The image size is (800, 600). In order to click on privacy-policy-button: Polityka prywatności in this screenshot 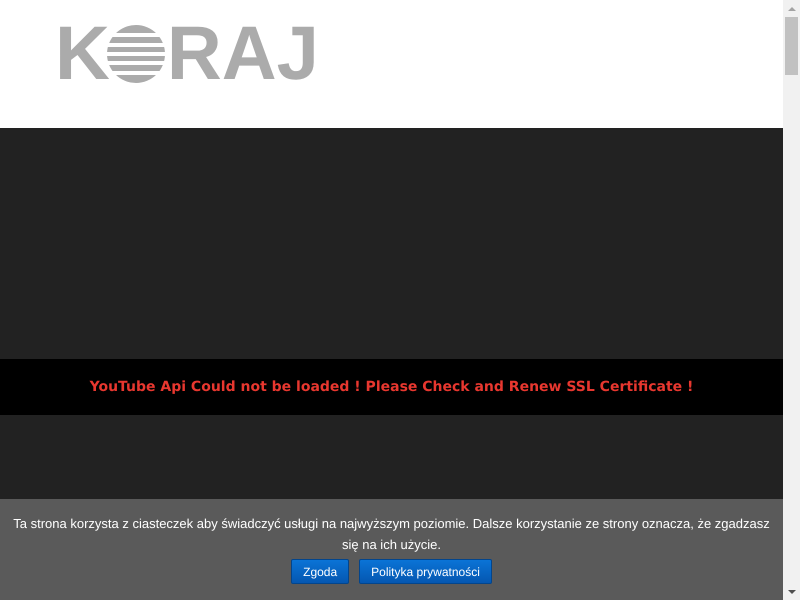, I will do `click(425, 571)`.